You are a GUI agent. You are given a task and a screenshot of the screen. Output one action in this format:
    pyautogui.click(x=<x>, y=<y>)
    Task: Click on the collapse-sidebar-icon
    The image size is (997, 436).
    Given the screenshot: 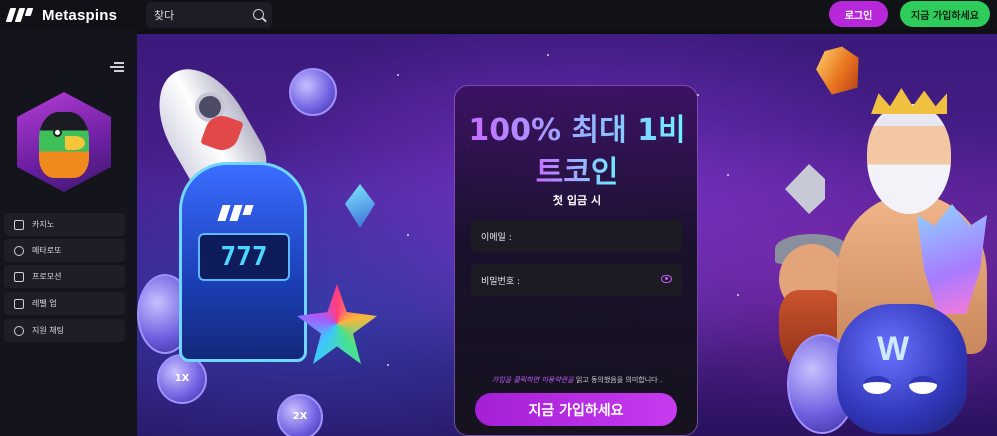 What is the action you would take?
    pyautogui.click(x=117, y=67)
    